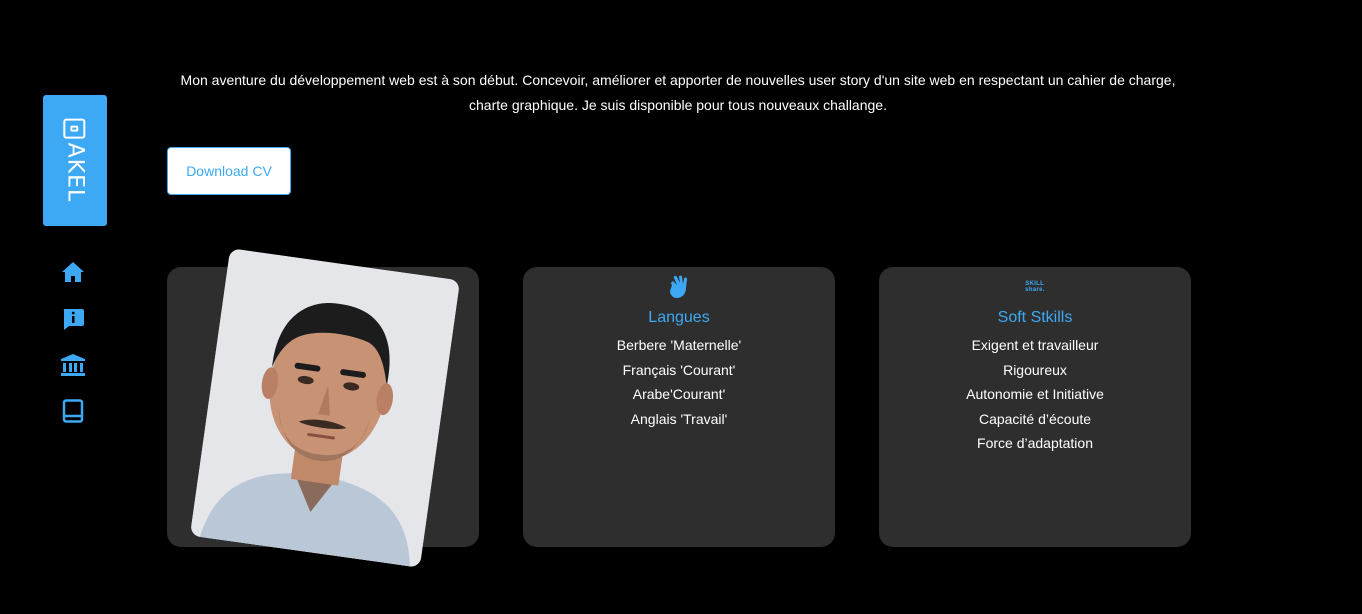 This screenshot has height=614, width=1362. I want to click on bank-icon, so click(73, 365).